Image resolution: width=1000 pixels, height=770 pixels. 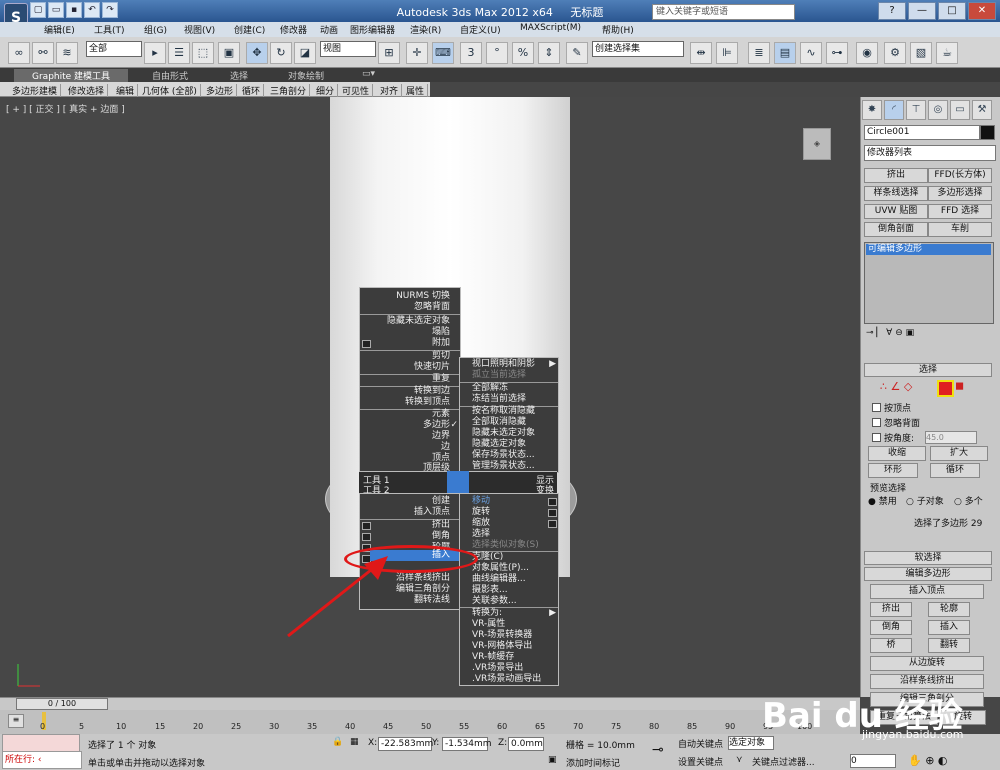 I want to click on polygon-level-icon, so click(x=945, y=388).